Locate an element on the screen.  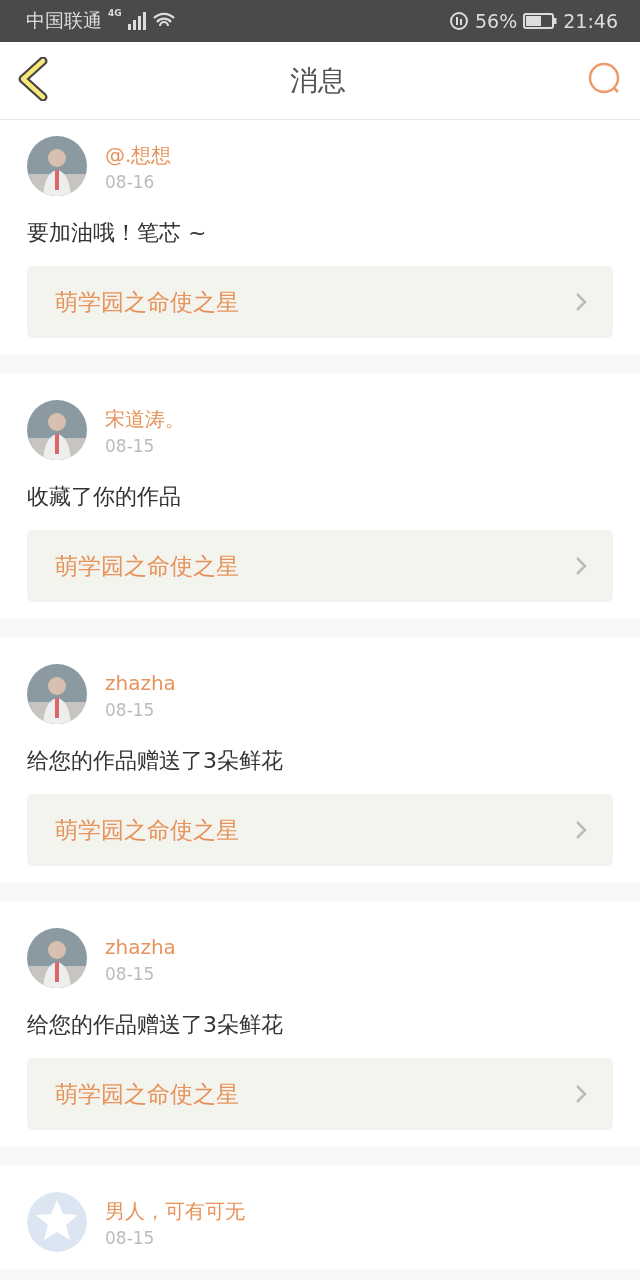
user-name: @.想想 is located at coordinates (138, 155).